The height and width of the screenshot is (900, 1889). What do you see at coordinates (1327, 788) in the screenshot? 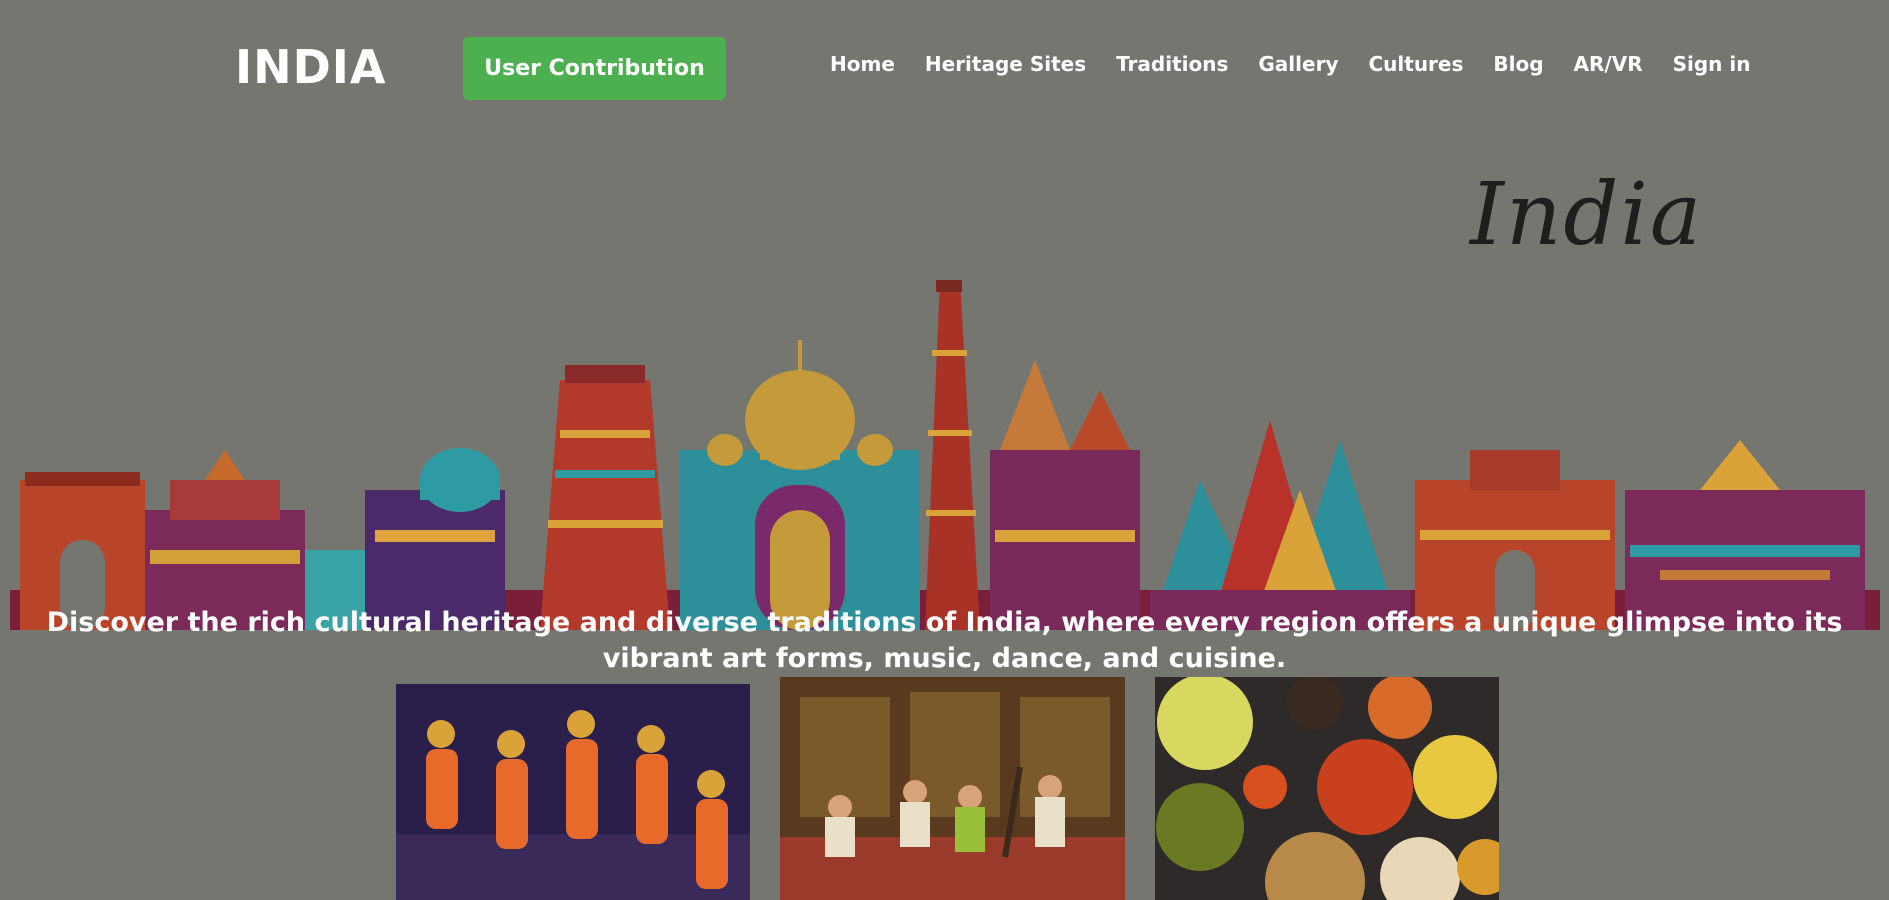
I see `cuisine-photo` at bounding box center [1327, 788].